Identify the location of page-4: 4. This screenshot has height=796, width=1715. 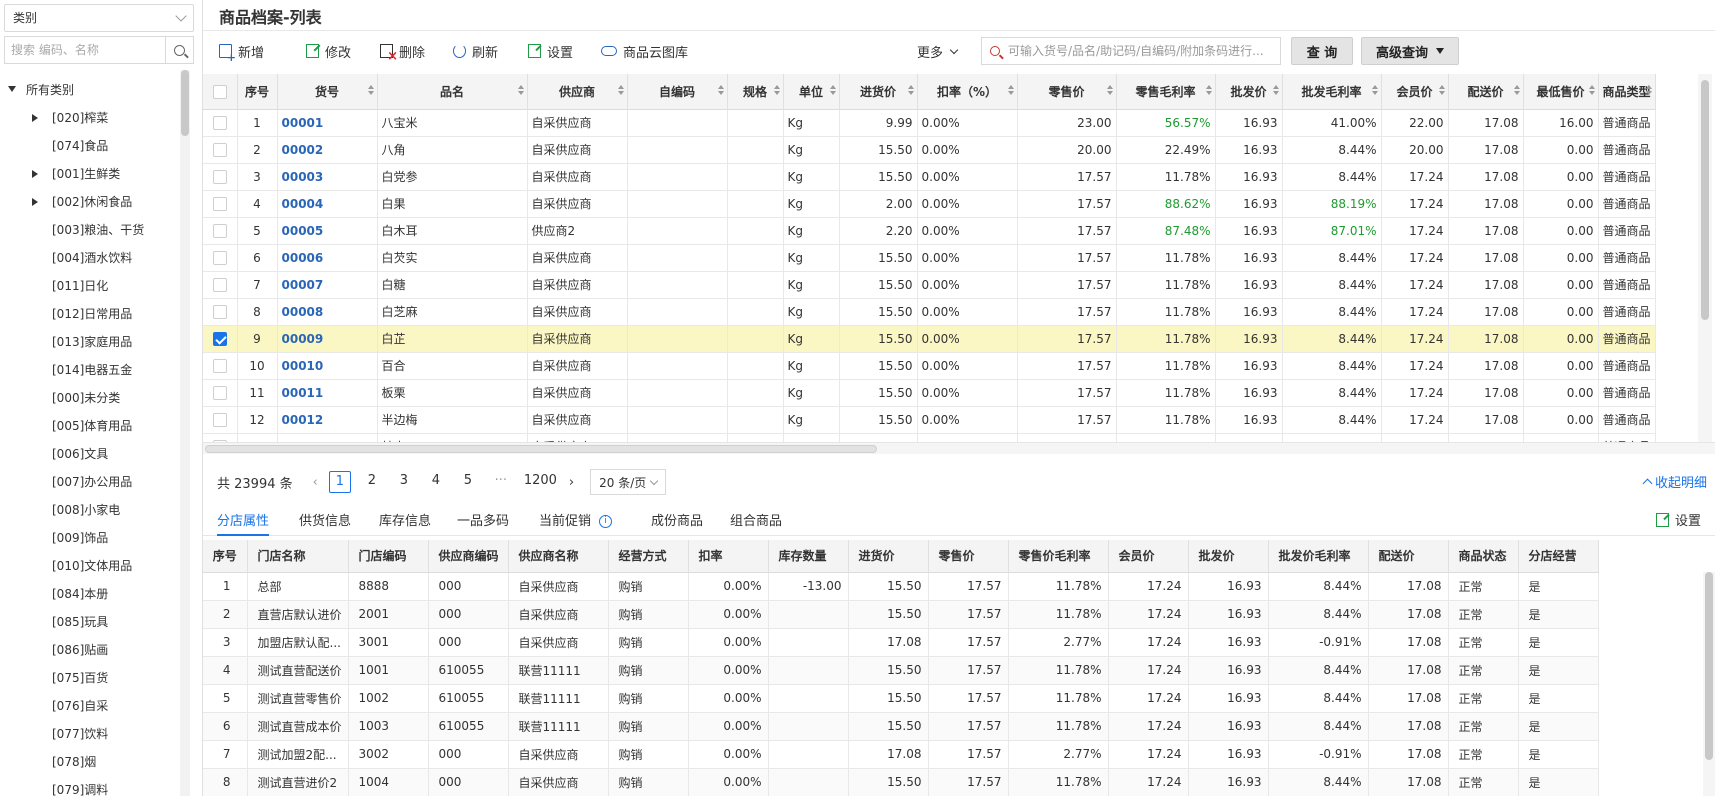
(436, 482).